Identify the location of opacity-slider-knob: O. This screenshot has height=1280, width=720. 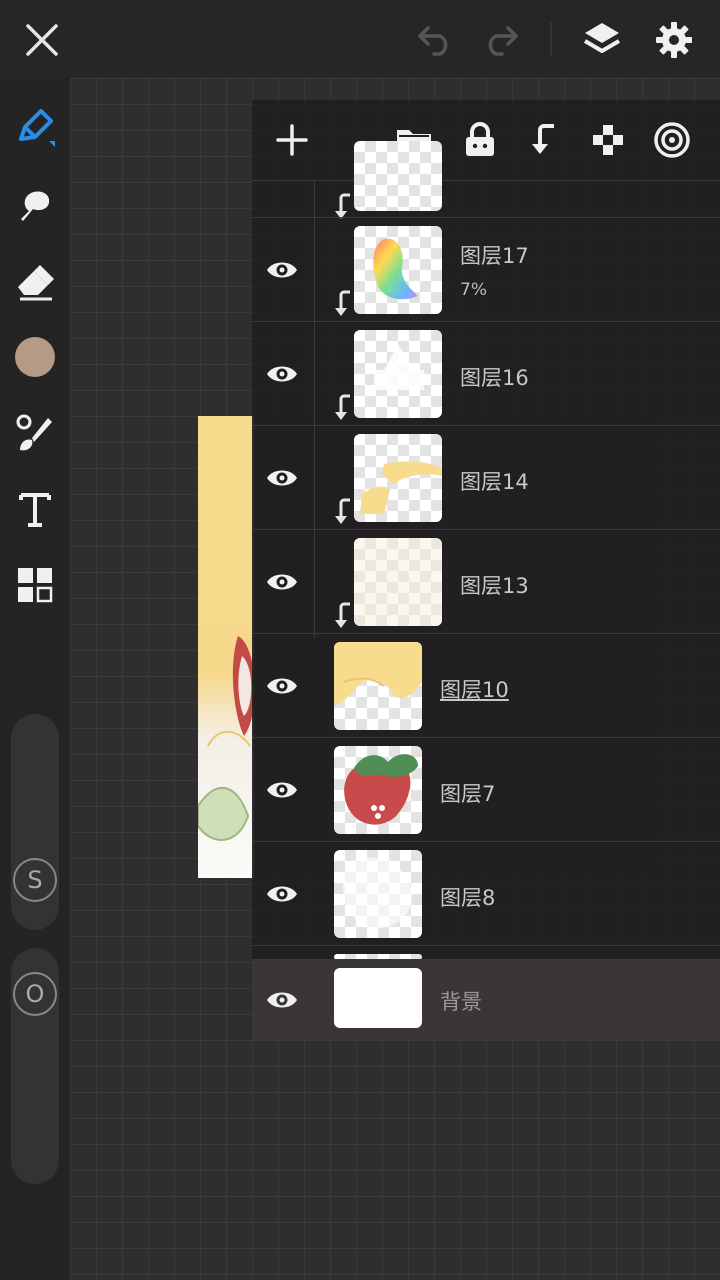
(35, 994).